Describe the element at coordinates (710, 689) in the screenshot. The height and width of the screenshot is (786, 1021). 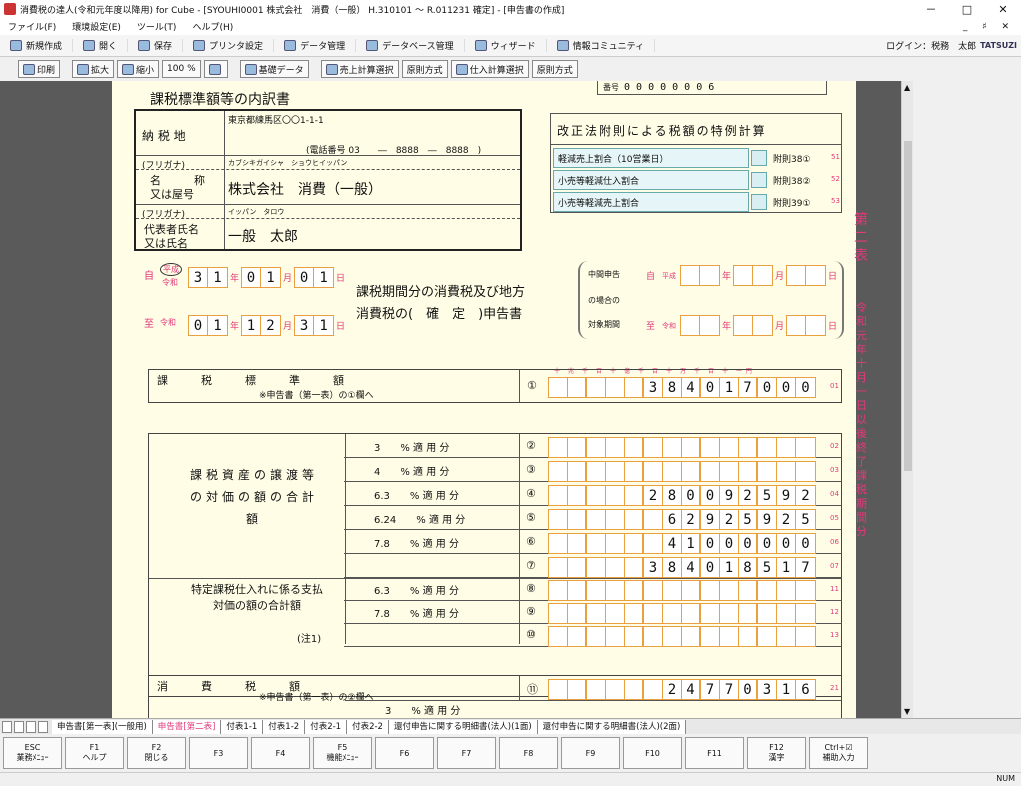
I see `amount-digit: 7` at that location.